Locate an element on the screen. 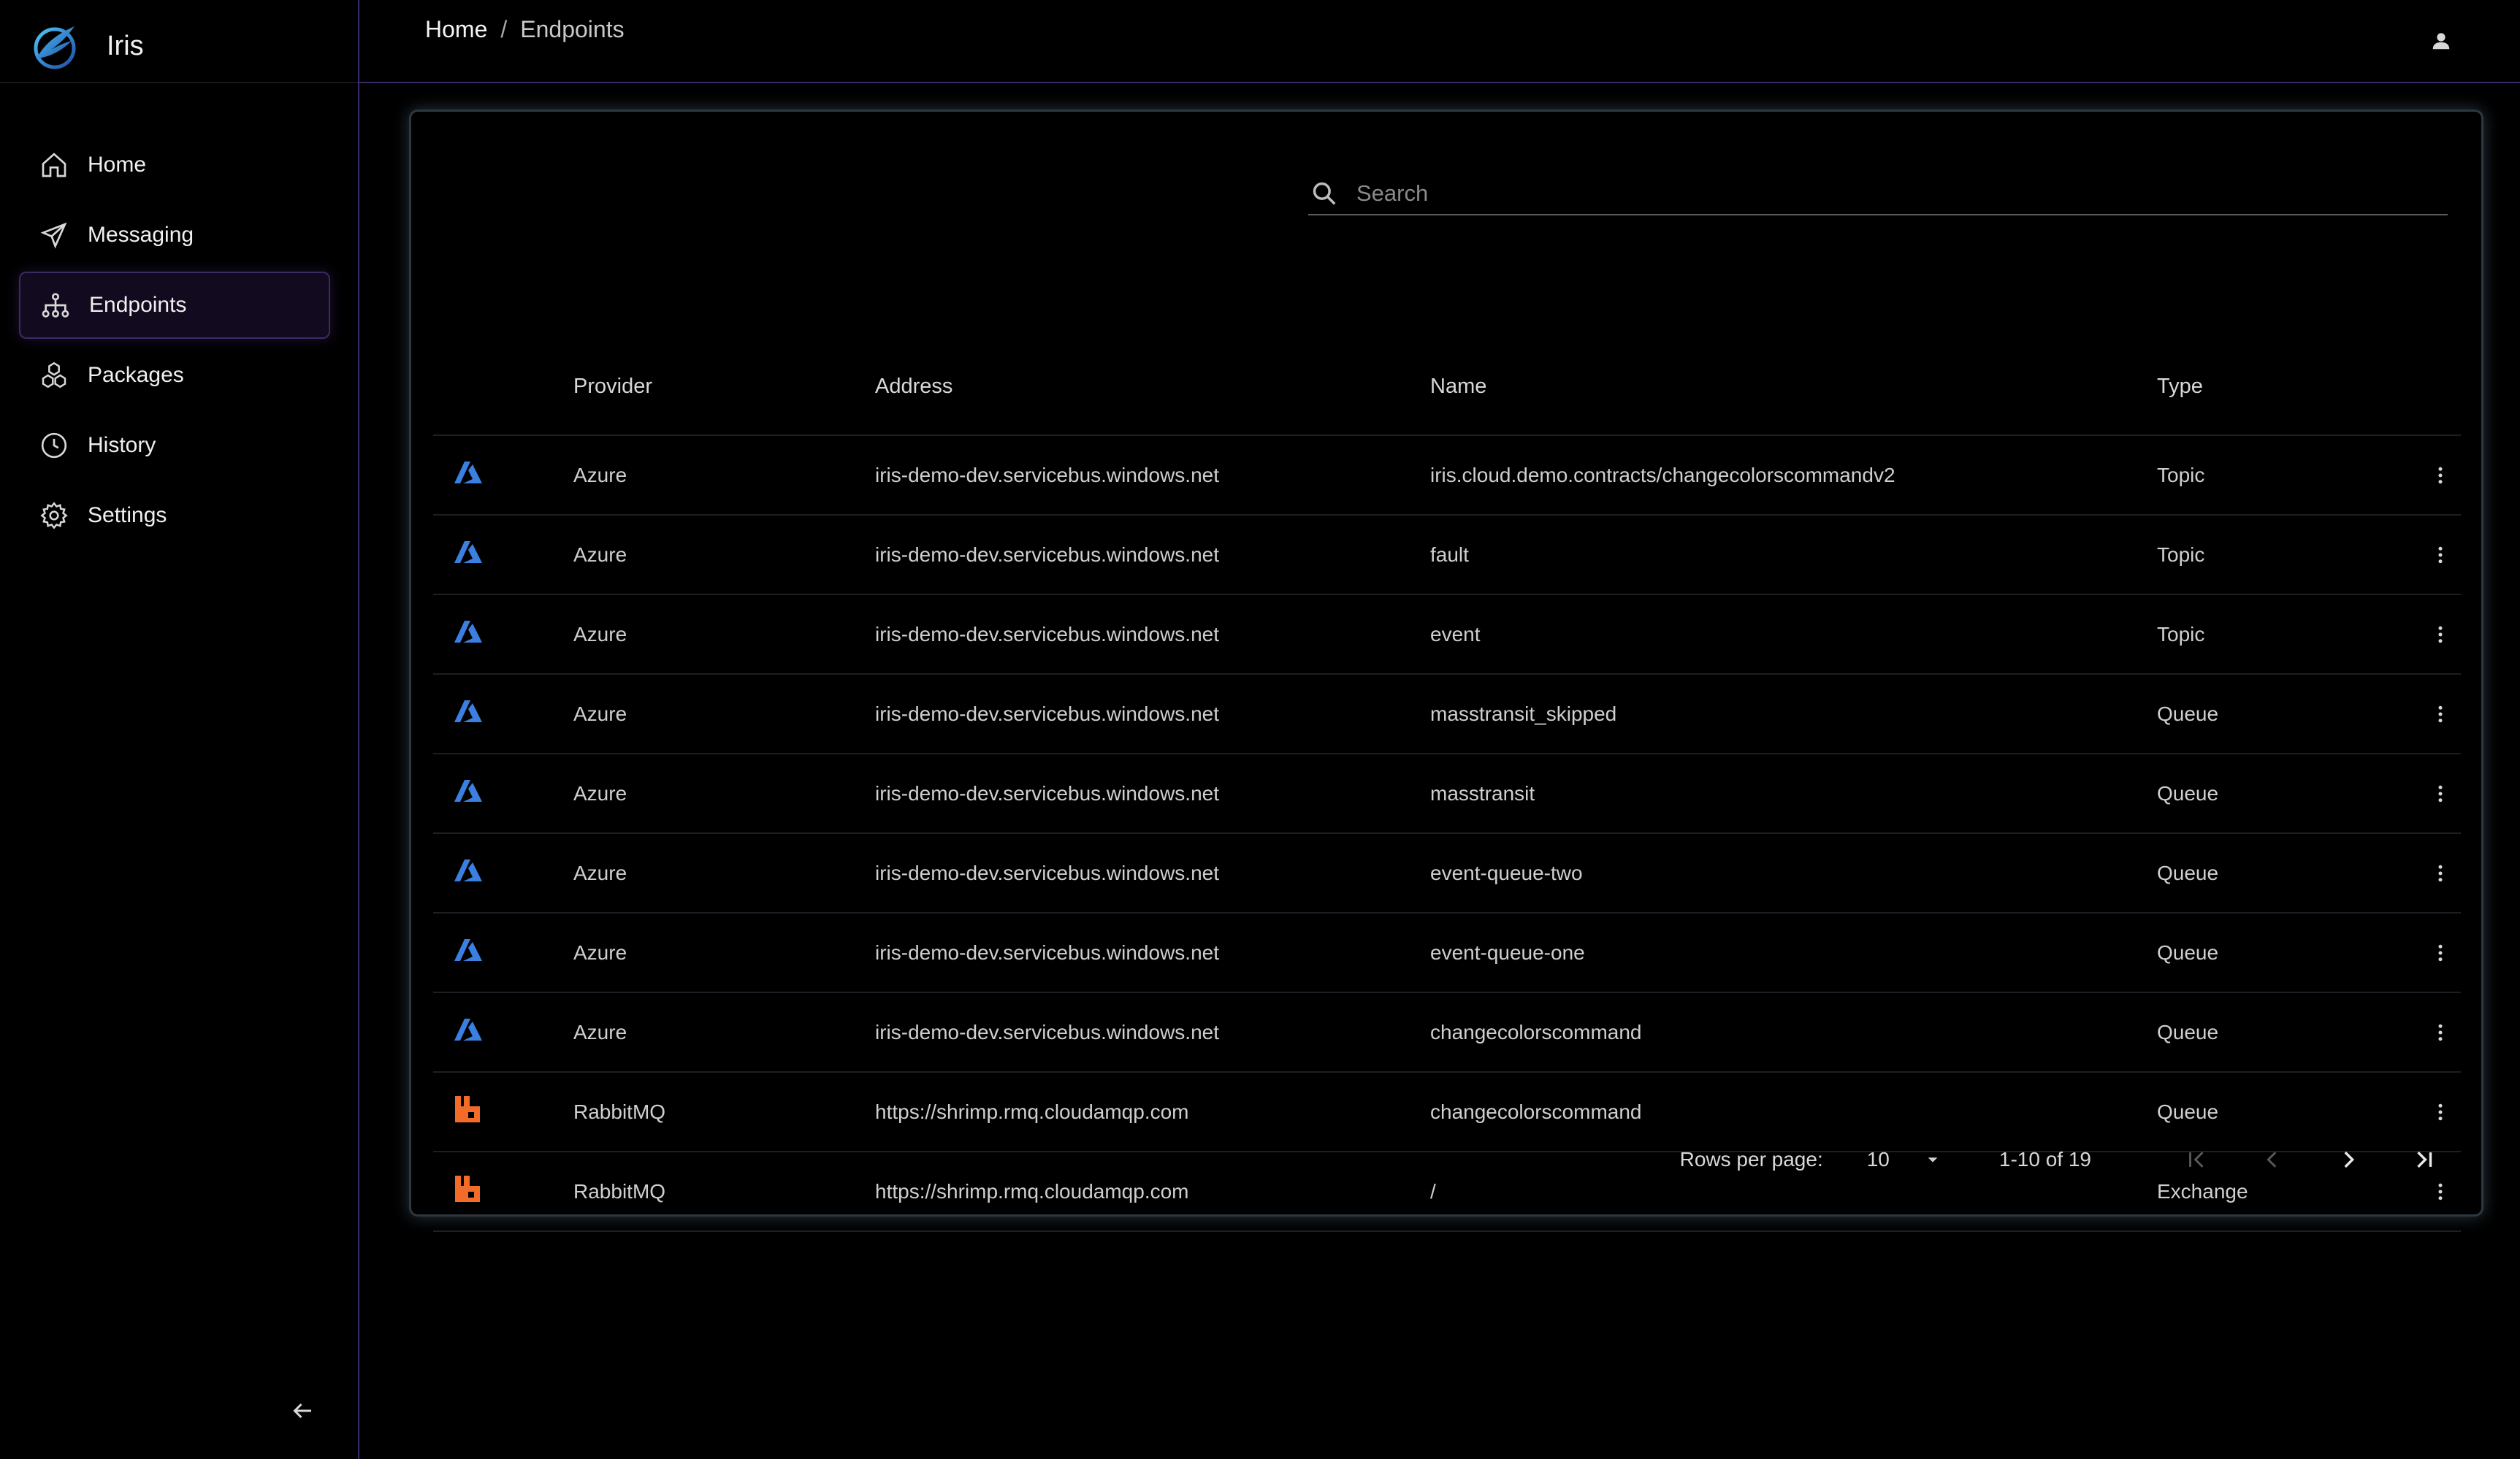  name-cell: fault is located at coordinates (1793, 555).